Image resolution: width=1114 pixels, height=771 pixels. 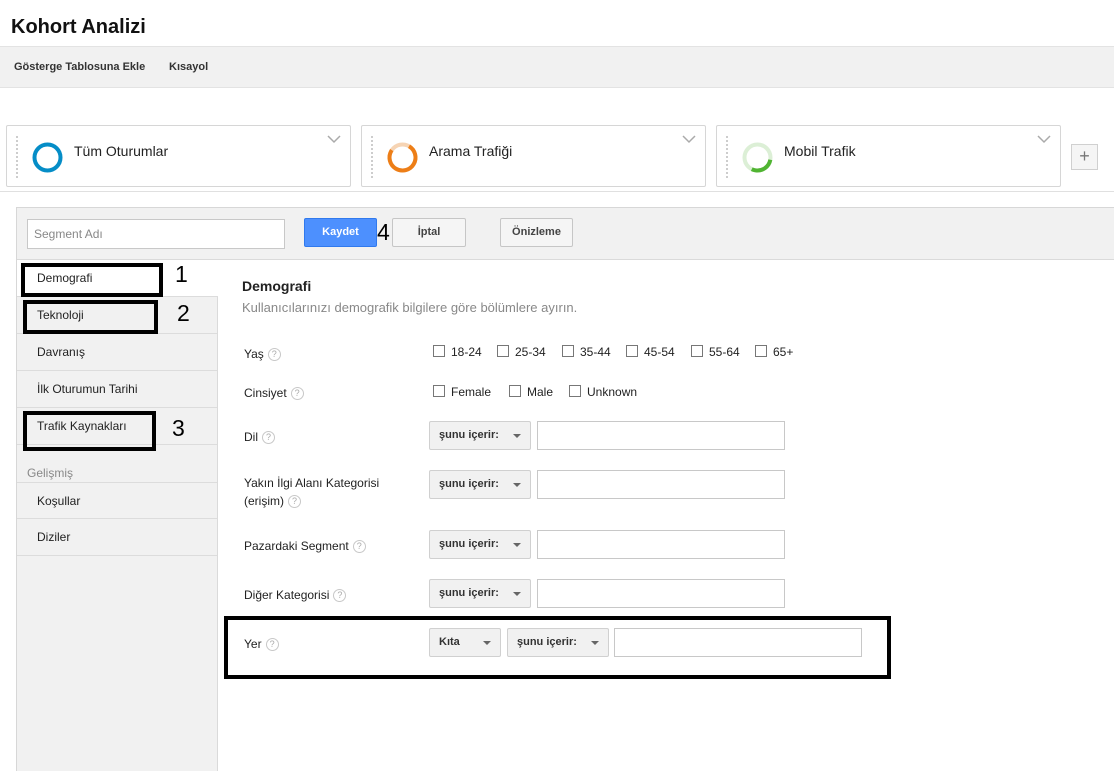 I want to click on segment-card-mobile-traffic: Mobil Trafik, so click(x=888, y=156).